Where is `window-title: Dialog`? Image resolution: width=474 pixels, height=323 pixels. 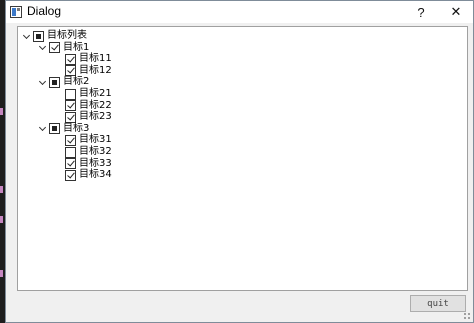
window-title: Dialog is located at coordinates (44, 11).